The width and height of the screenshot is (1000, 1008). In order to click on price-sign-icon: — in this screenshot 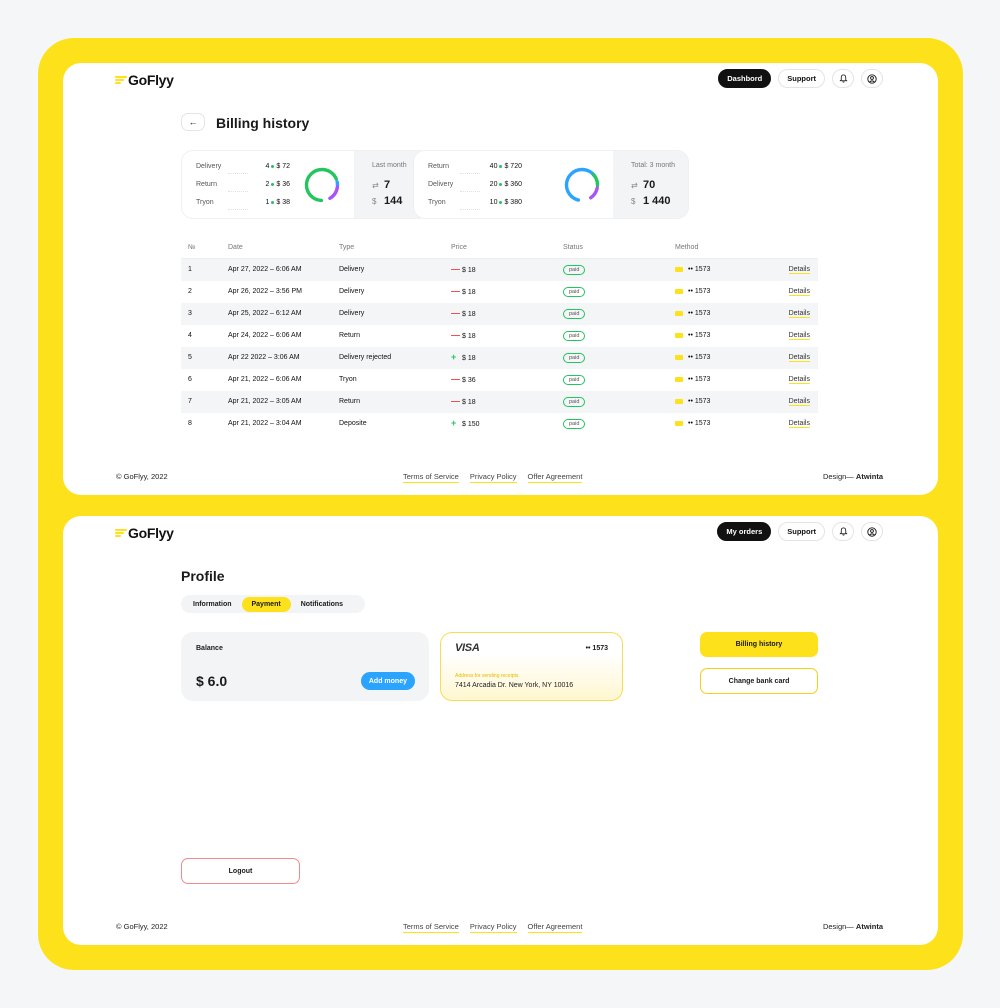, I will do `click(455, 401)`.